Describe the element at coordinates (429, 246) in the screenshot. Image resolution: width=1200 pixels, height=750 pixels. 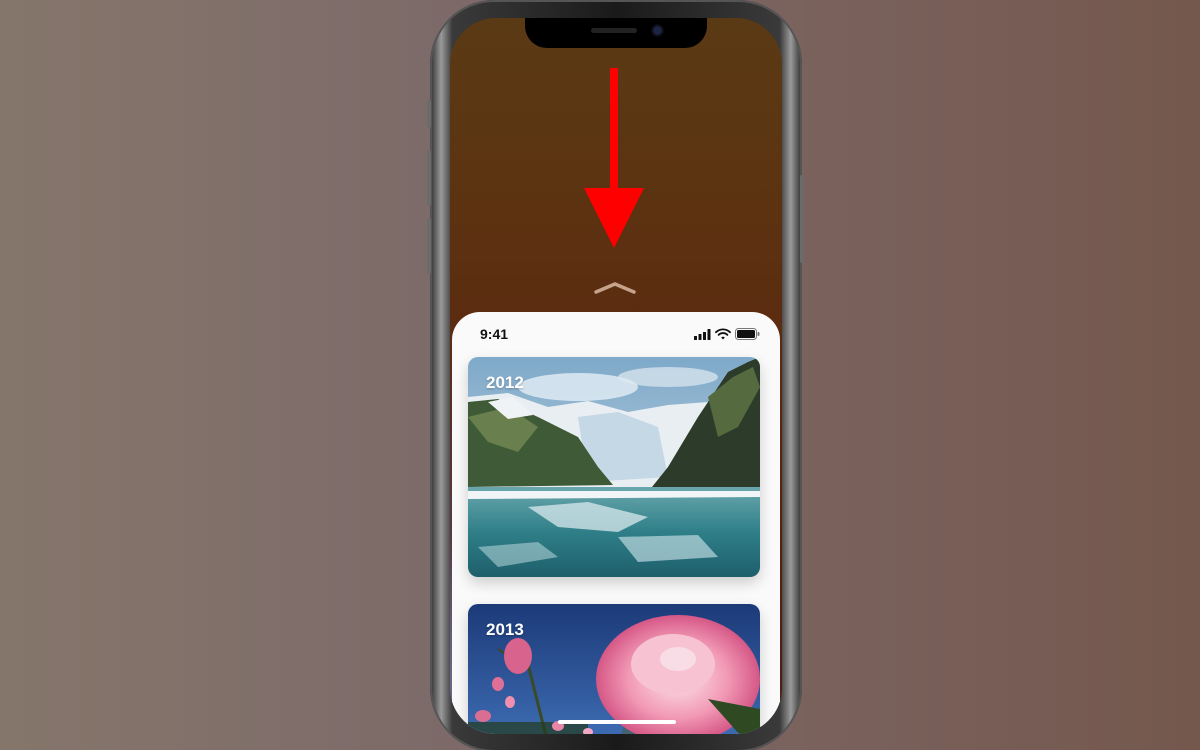
I see `volume-down-button` at that location.